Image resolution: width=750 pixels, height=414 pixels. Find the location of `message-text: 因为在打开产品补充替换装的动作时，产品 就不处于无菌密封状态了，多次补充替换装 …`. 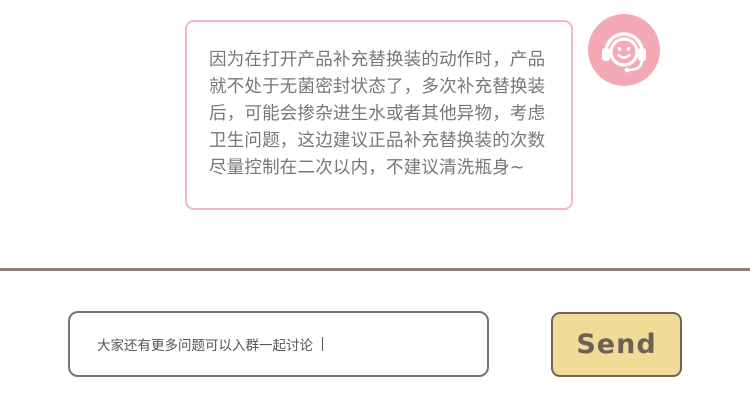

message-text: 因为在打开产品补充替换装的动作时，产品 就不处于无菌密封状态了，多次补充替换装 … is located at coordinates (381, 114).